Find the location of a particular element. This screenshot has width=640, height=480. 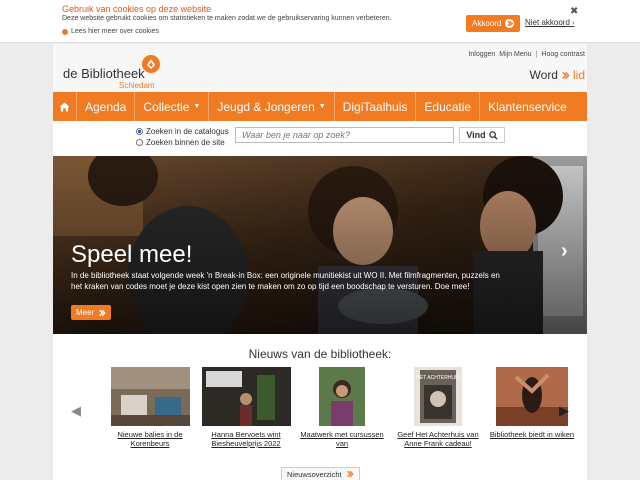

radio-site: Zoeken binnen de site is located at coordinates (182, 142).